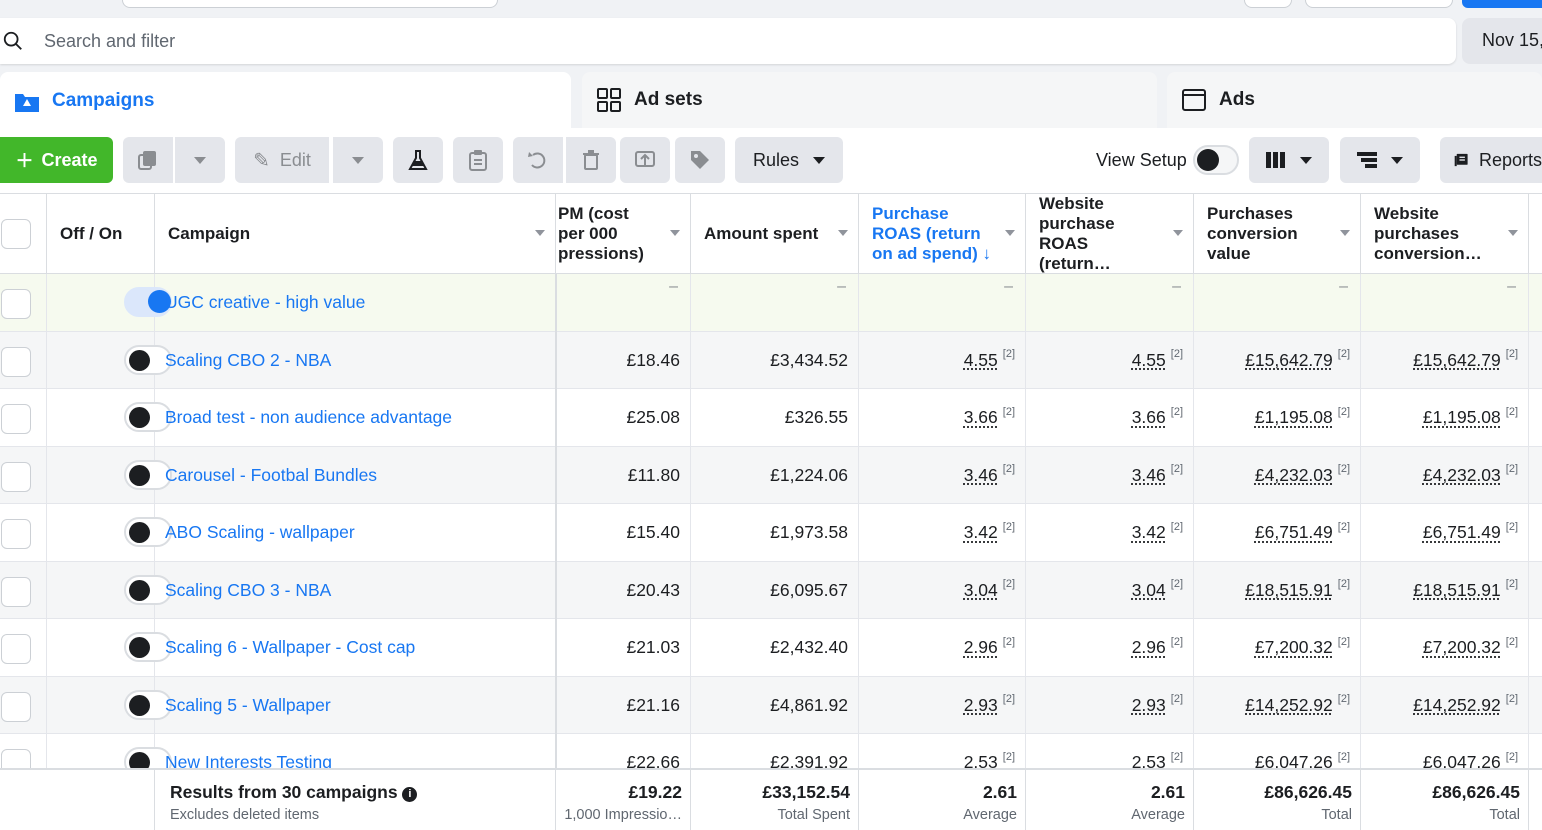 This screenshot has height=830, width=1542. I want to click on metric-value: 3.04, so click(1149, 590).